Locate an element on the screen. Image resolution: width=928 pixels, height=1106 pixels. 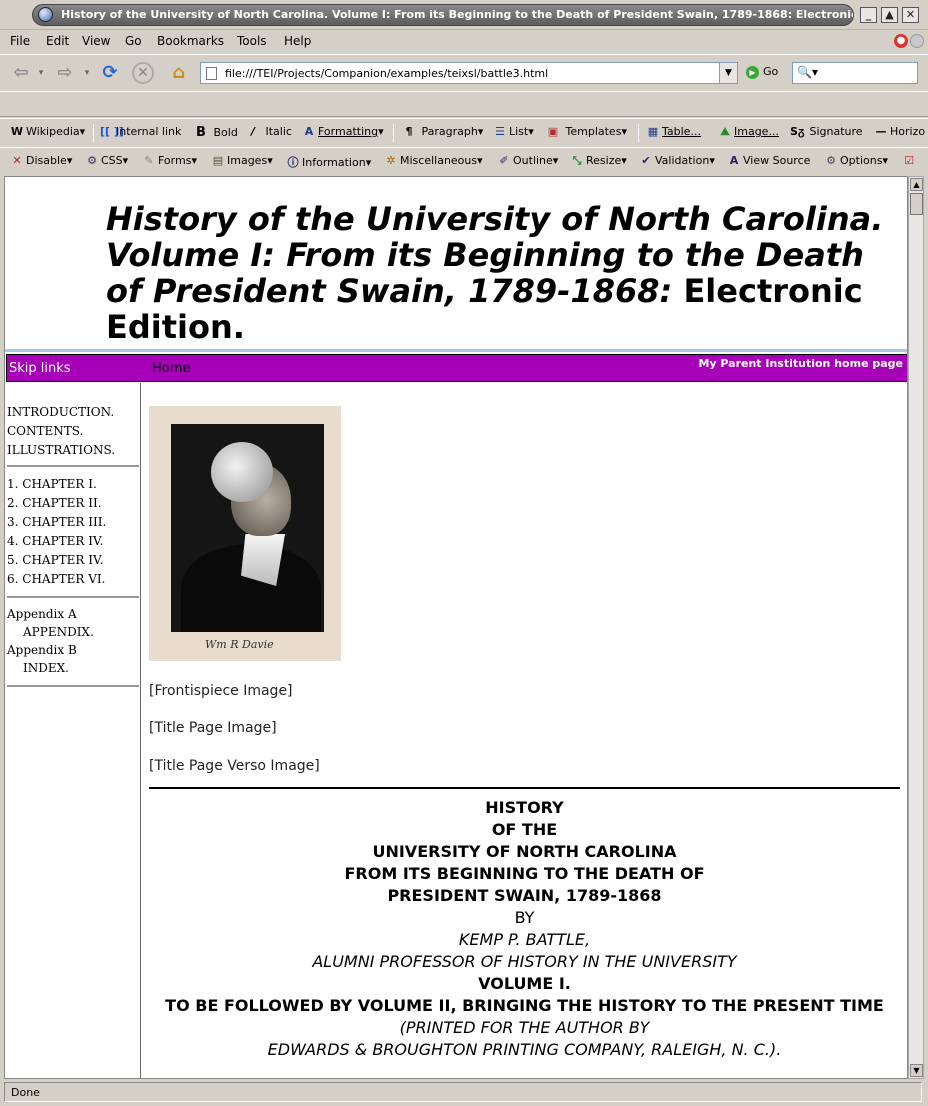
maximize-button: ▲ is located at coordinates (889, 15).